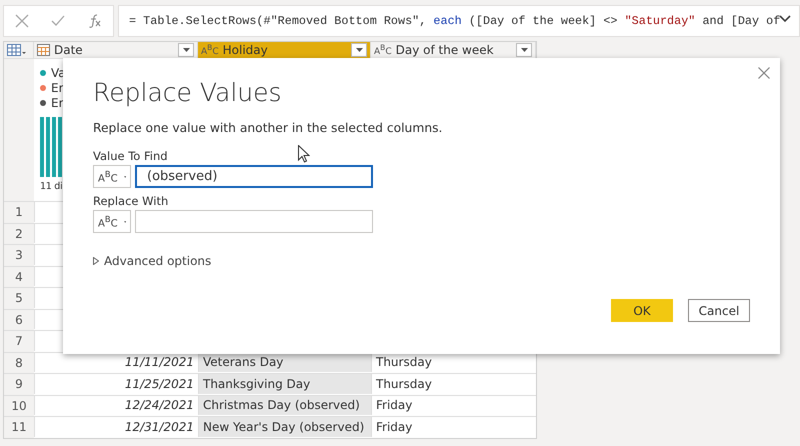  I want to click on cancel-icon, so click(22, 21).